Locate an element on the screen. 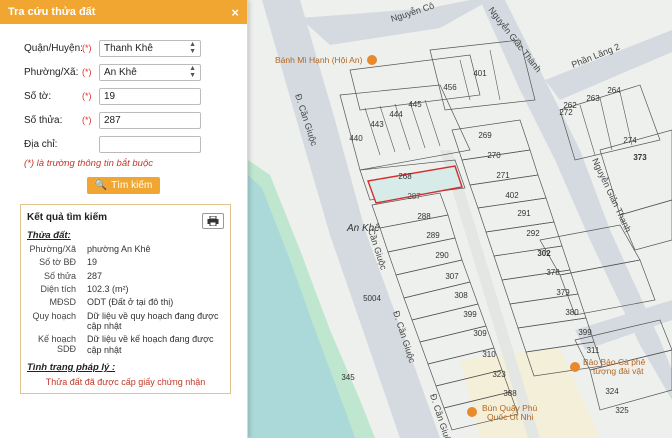  result-landuse-value: Dữ liệu về kế hoạch đang được cập nhật is located at coordinates (150, 344).